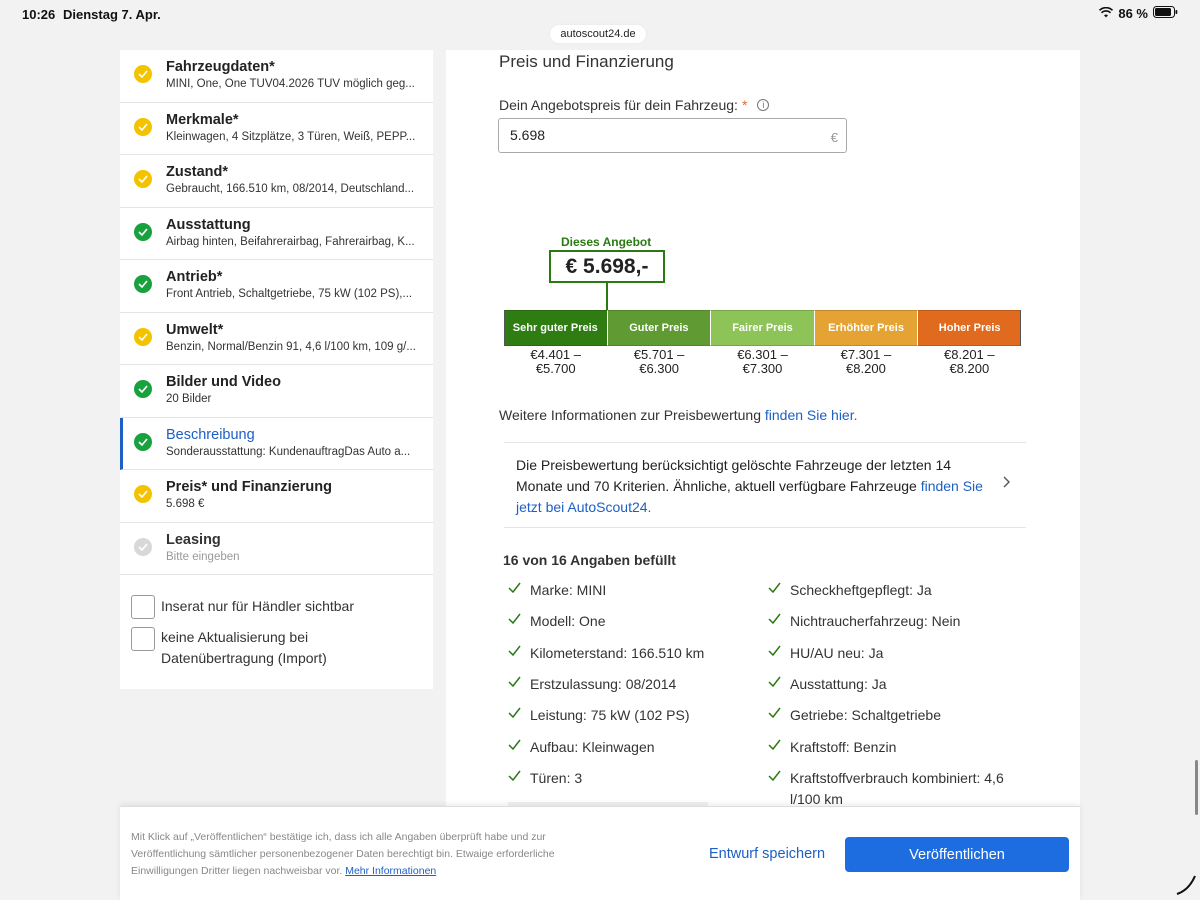 The height and width of the screenshot is (900, 1200). What do you see at coordinates (143, 607) in the screenshot?
I see `dealer-only-checkbox` at bounding box center [143, 607].